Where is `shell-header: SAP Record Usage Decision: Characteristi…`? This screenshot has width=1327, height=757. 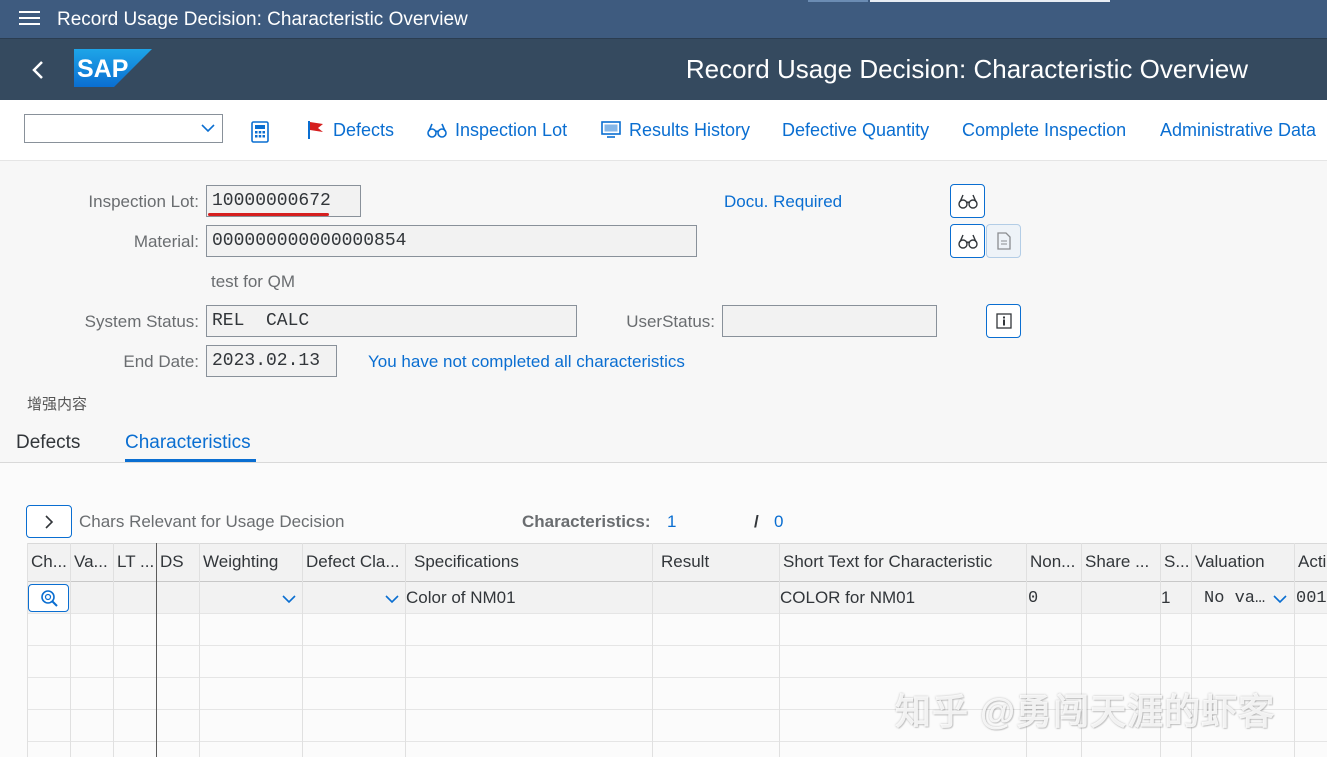 shell-header: SAP Record Usage Decision: Characteristi… is located at coordinates (663, 69).